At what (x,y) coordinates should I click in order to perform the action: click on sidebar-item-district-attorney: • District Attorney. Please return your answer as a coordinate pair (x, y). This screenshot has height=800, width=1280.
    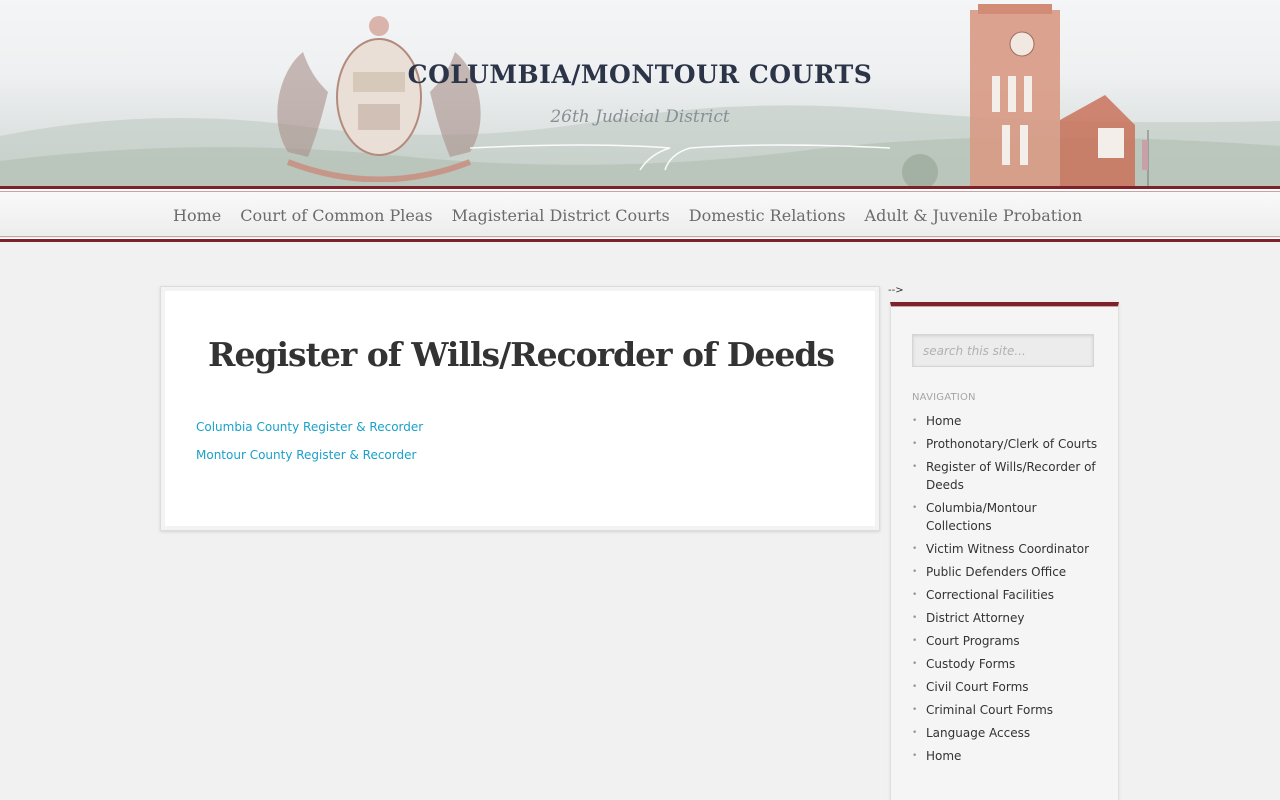
    Looking at the image, I should click on (1007, 618).